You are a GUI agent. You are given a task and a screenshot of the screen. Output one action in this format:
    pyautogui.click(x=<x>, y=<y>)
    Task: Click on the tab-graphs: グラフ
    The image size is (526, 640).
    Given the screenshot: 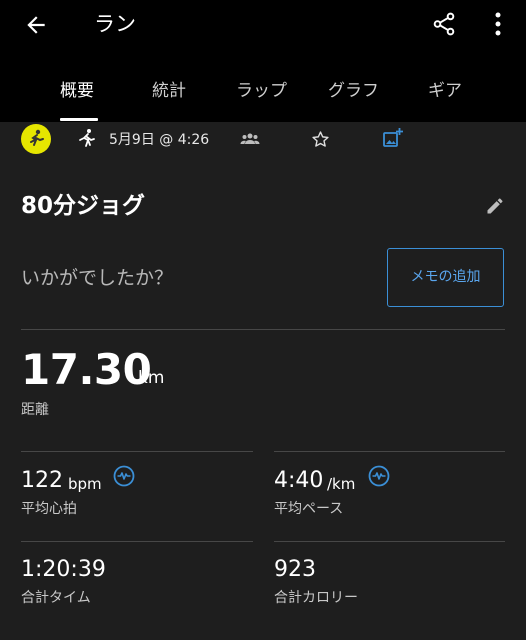 What is the action you would take?
    pyautogui.click(x=353, y=91)
    